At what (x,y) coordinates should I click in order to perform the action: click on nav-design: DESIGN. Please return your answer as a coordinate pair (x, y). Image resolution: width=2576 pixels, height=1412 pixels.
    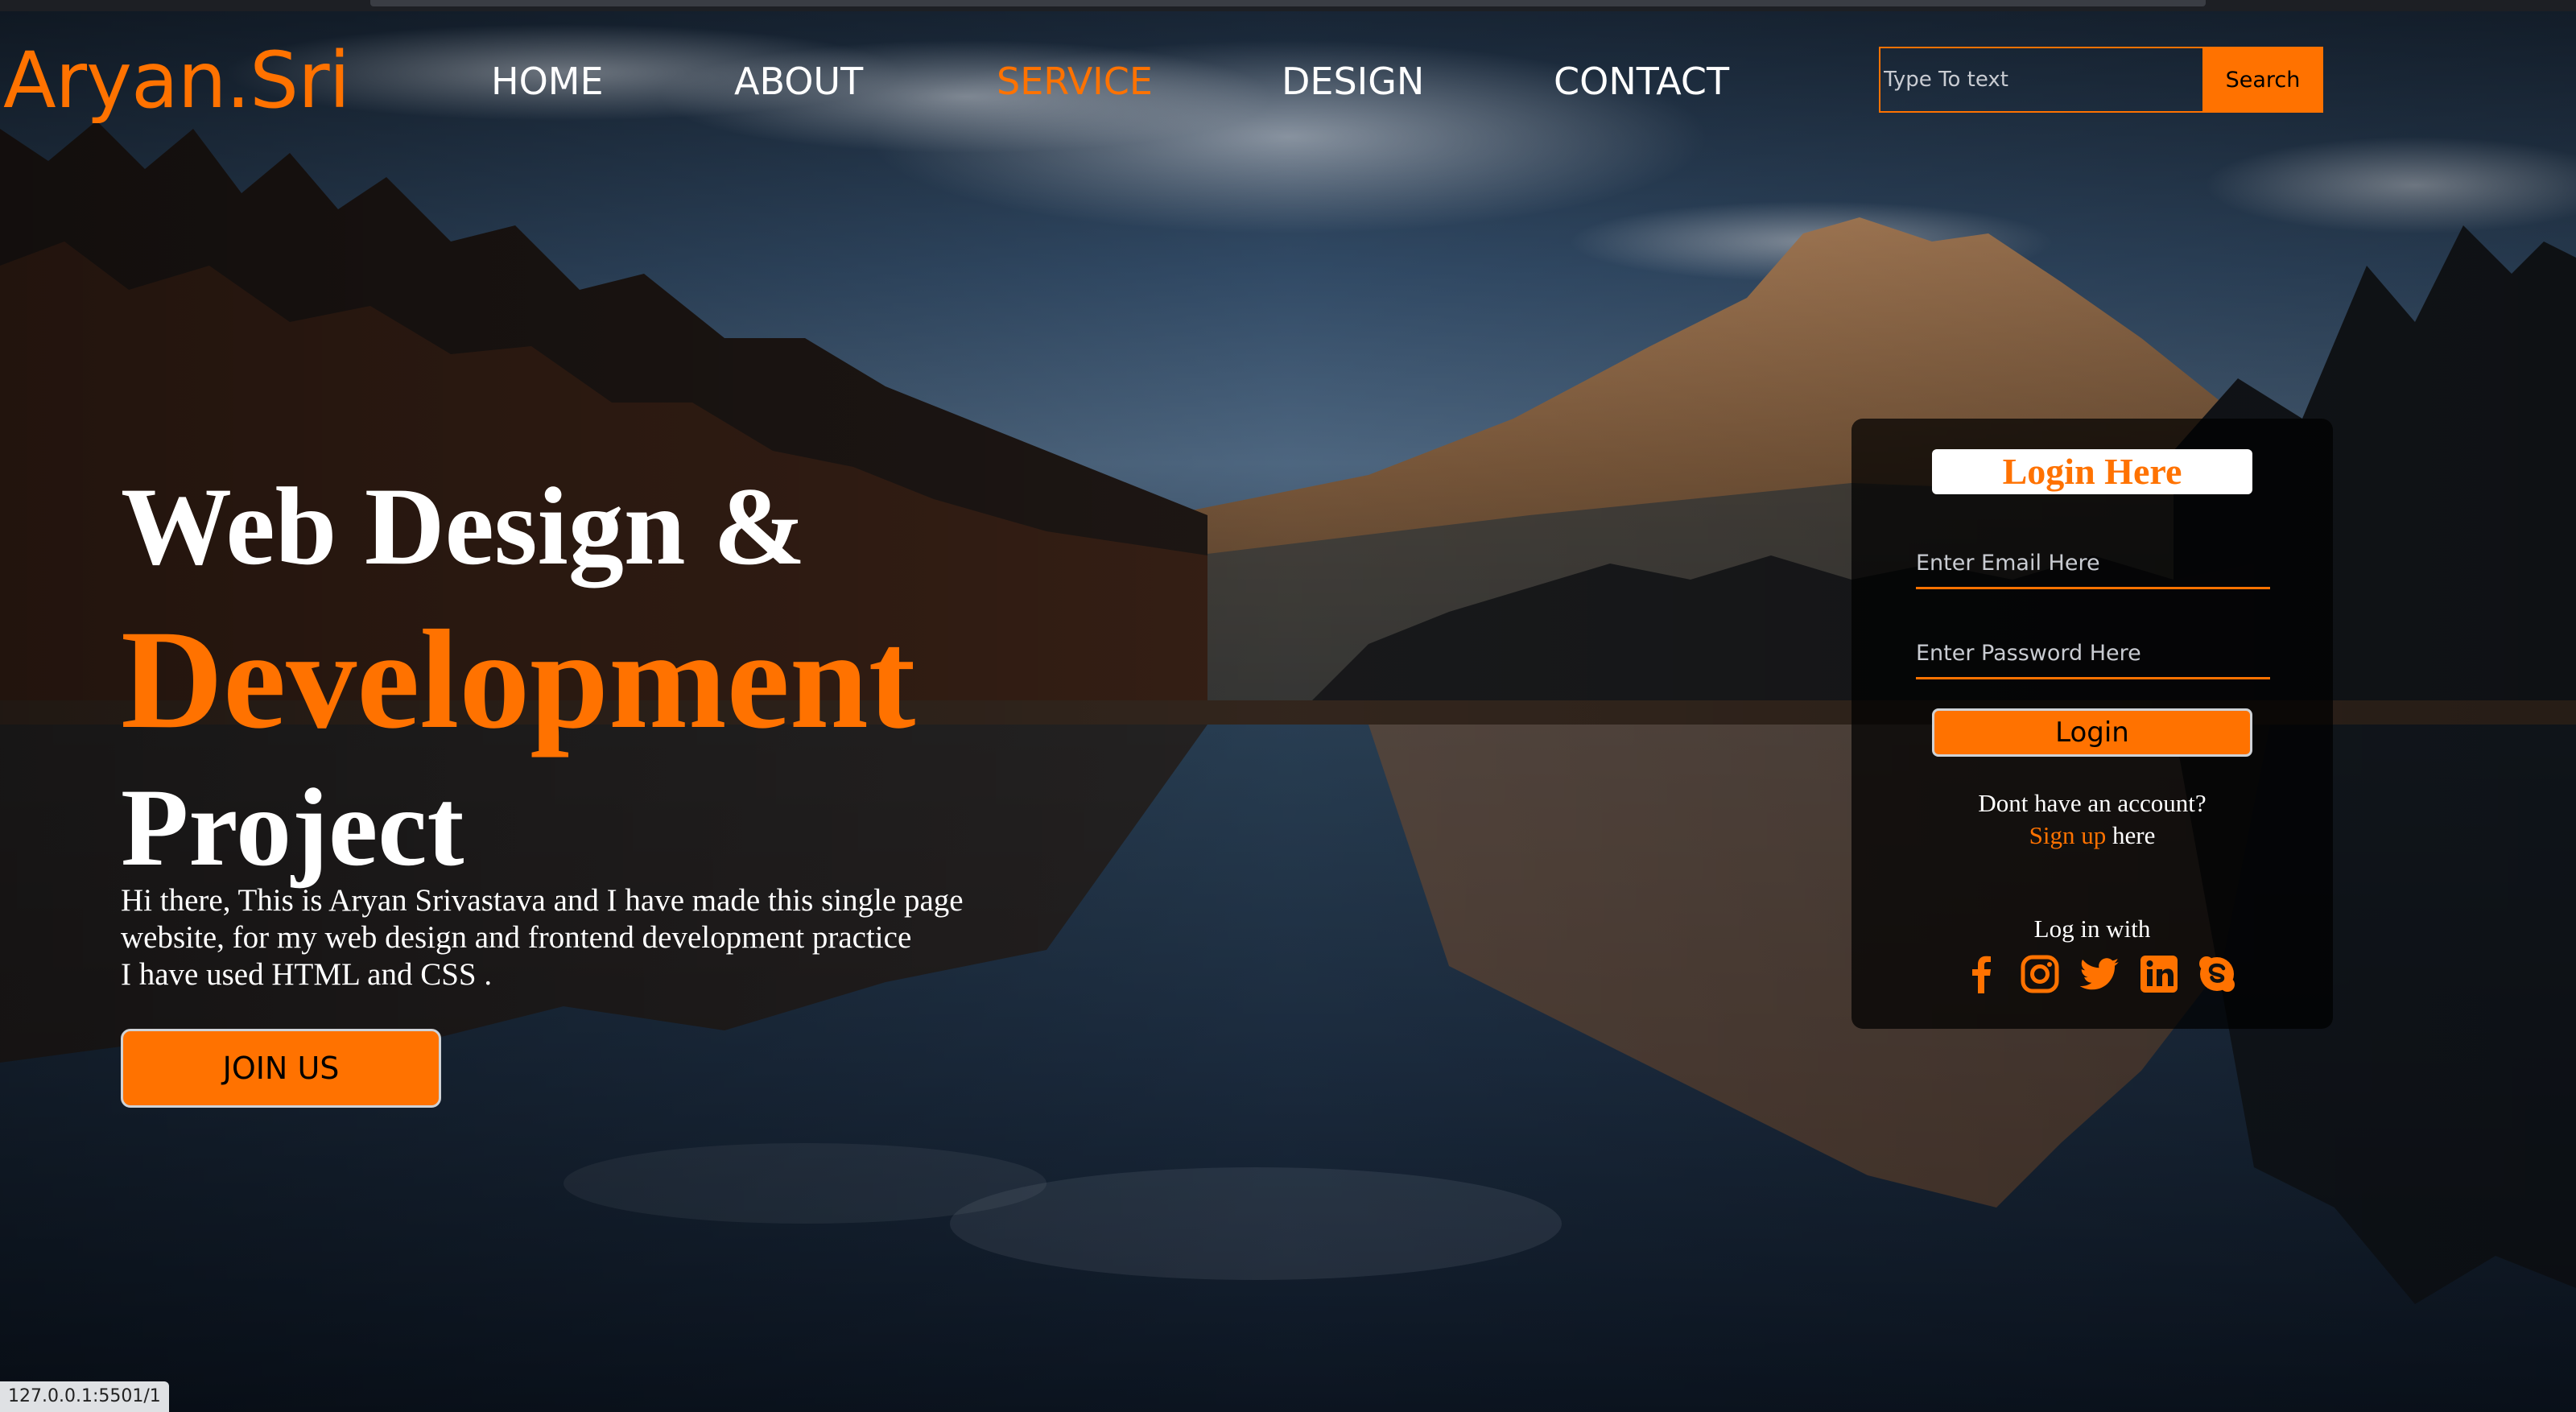
    Looking at the image, I should click on (1353, 81).